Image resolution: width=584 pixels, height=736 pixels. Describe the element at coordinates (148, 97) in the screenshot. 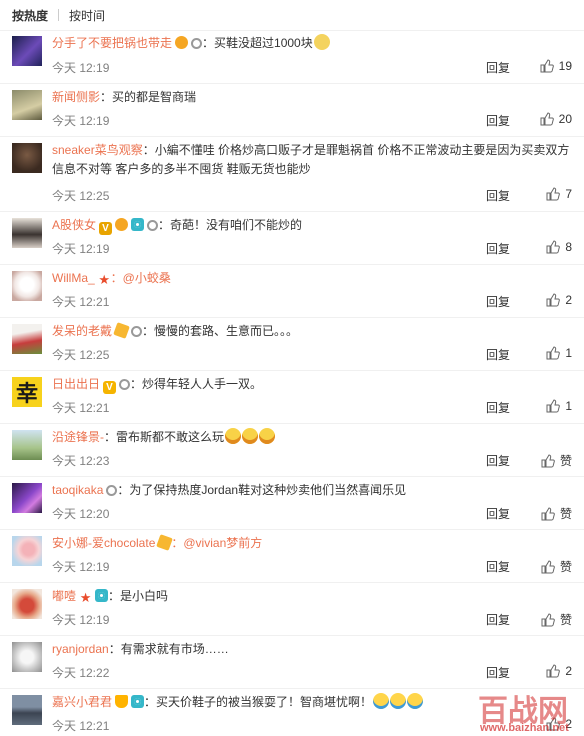

I see `comment-text: ：买的都是智商瑞` at that location.